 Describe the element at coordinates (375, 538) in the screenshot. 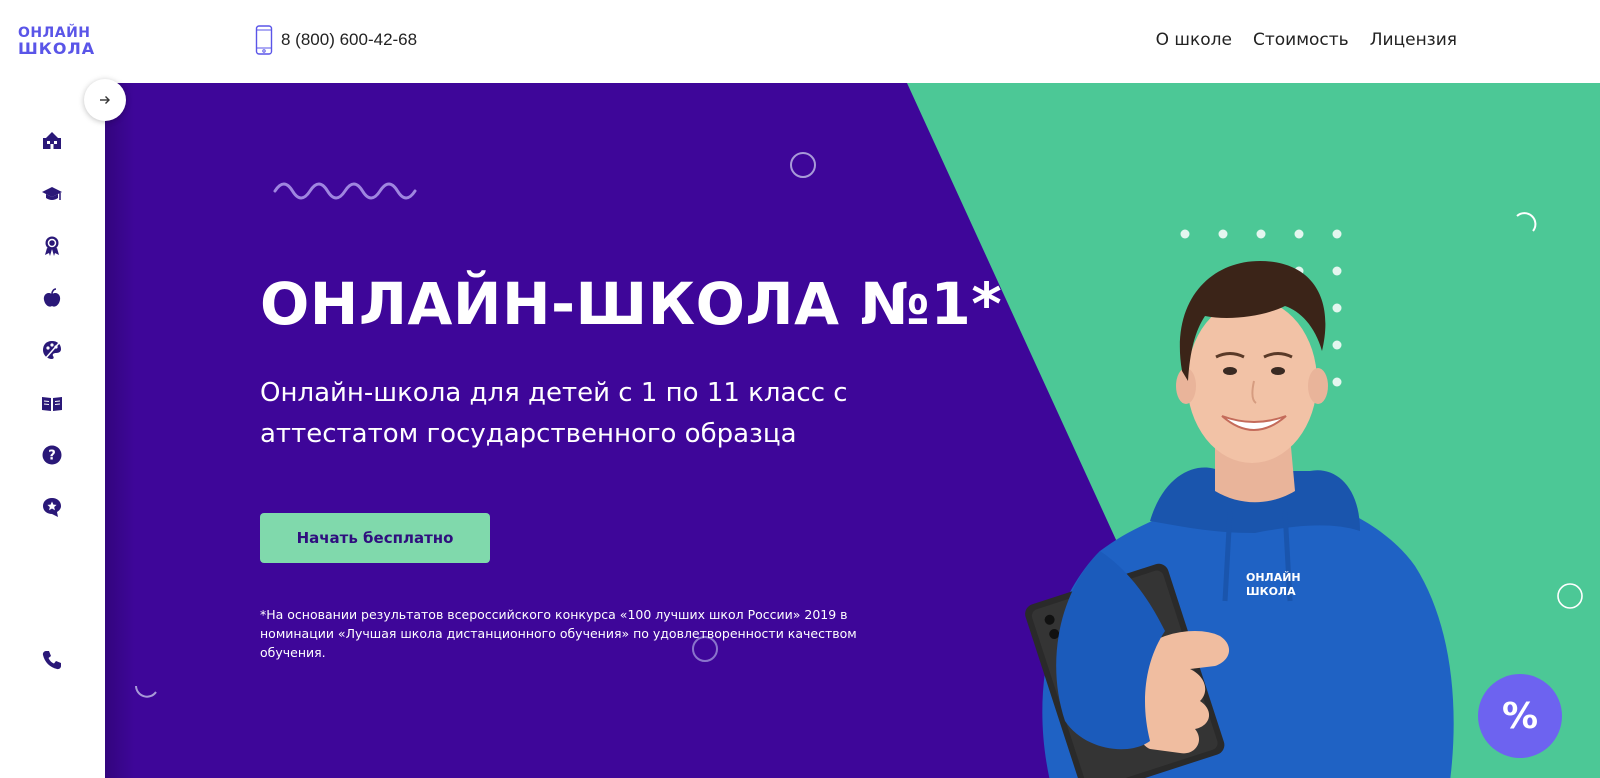

I see `start-free-button: Начать бесплатно` at that location.